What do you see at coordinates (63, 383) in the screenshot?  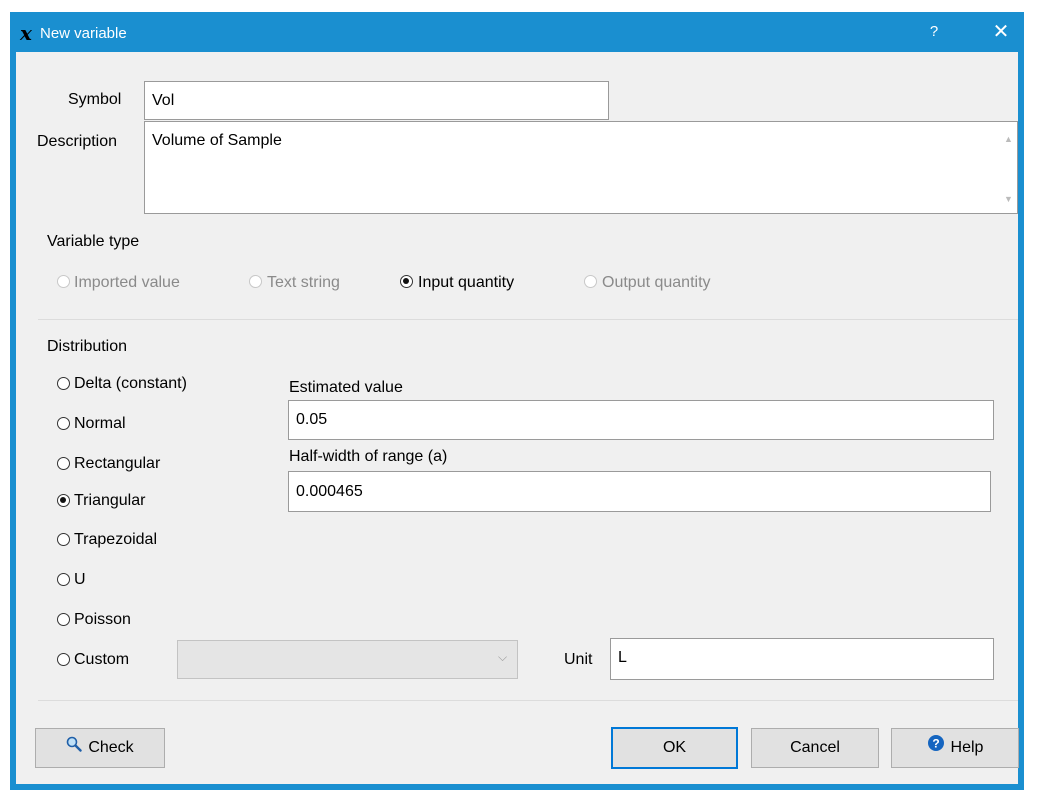 I see `radio-delta-constant` at bounding box center [63, 383].